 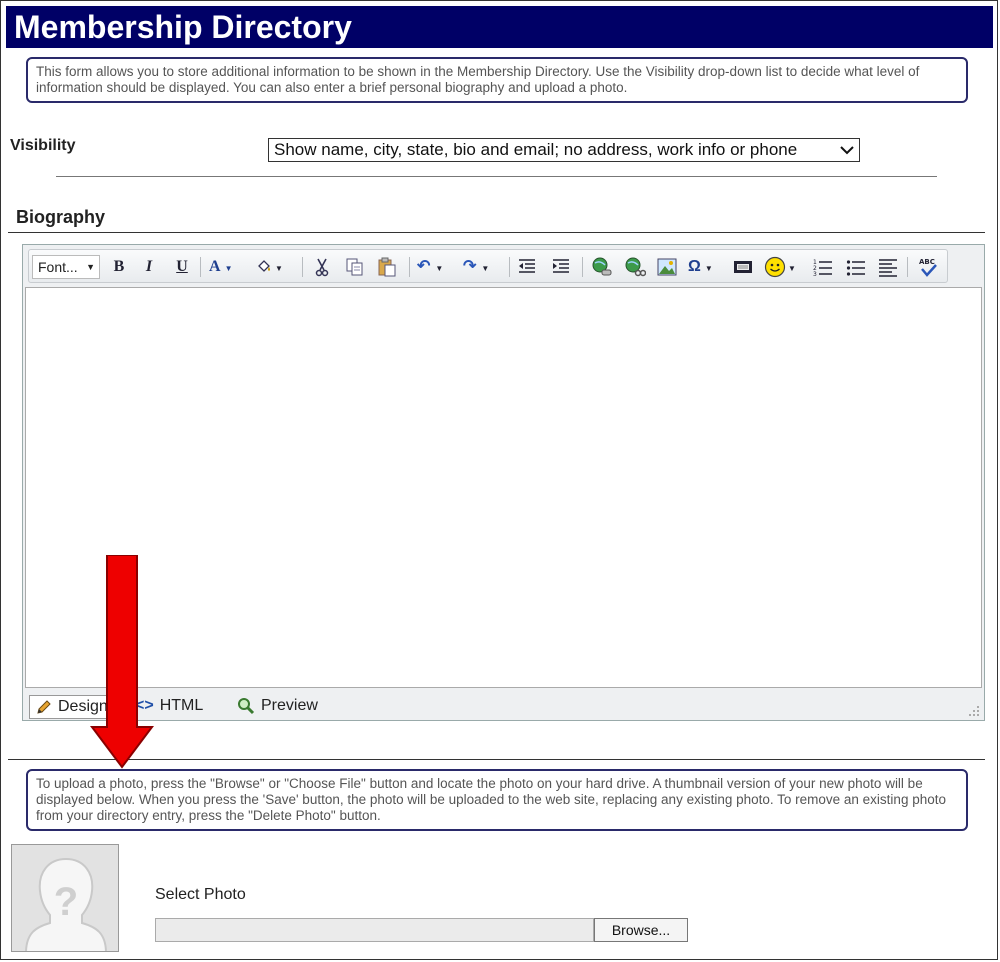 I want to click on visibility-label: Visibility, so click(x=43, y=145).